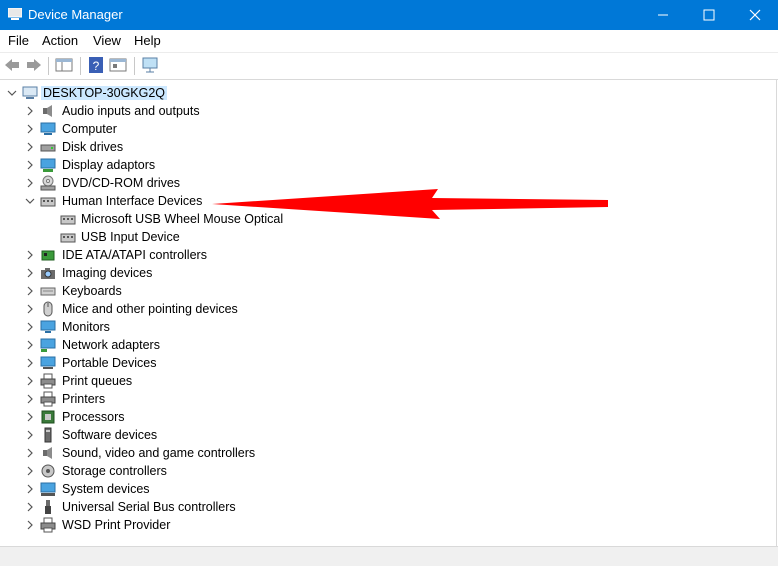 This screenshot has height=566, width=778. I want to click on tree-item-usb-input-device: USB Input Device, so click(388, 237).